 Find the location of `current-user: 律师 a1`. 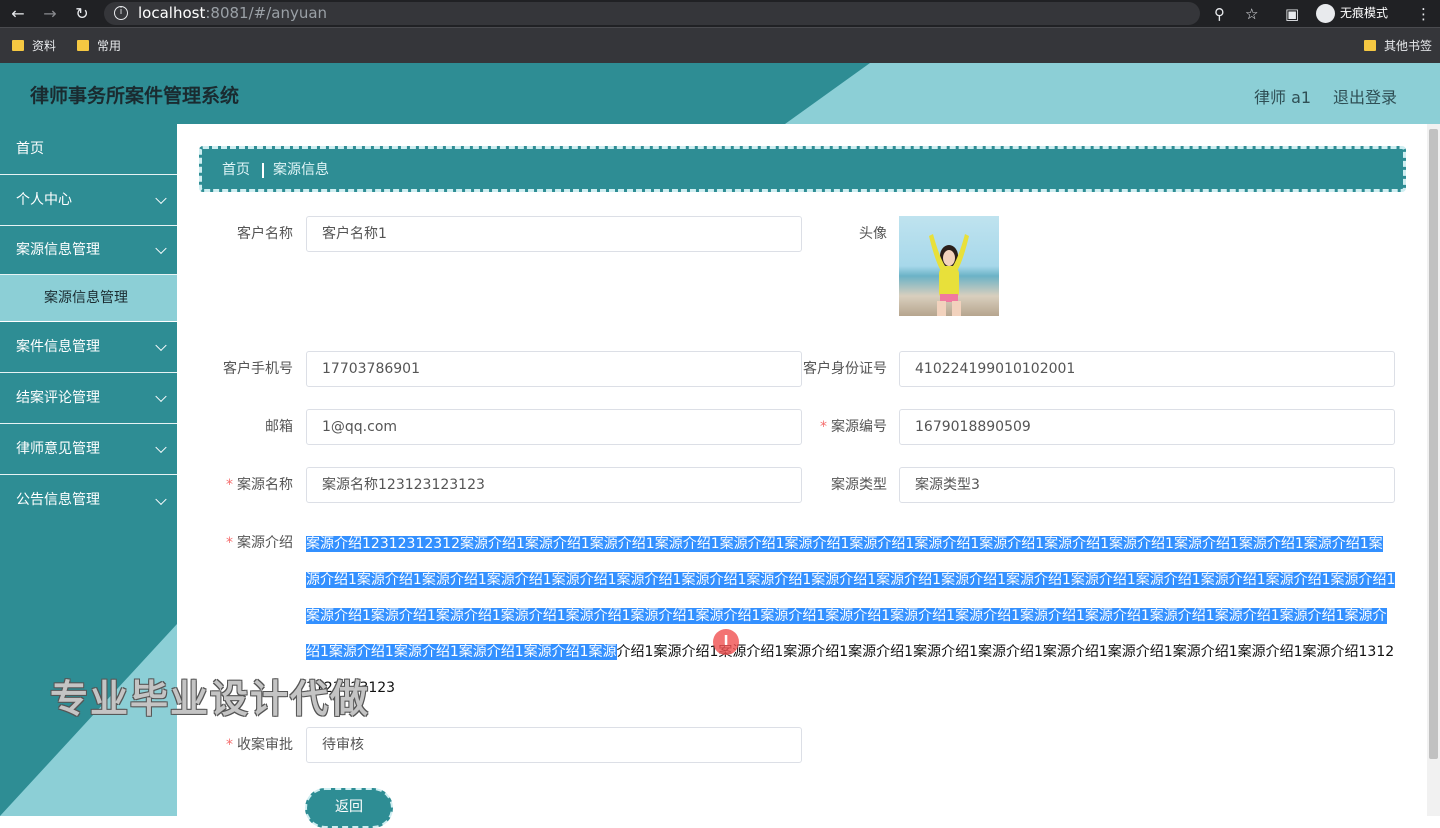

current-user: 律师 a1 is located at coordinates (1283, 97).